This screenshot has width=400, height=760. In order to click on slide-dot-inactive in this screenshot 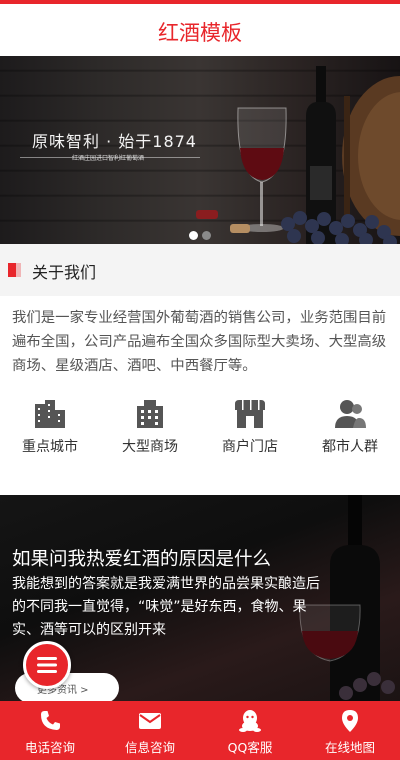, I will do `click(206, 235)`.